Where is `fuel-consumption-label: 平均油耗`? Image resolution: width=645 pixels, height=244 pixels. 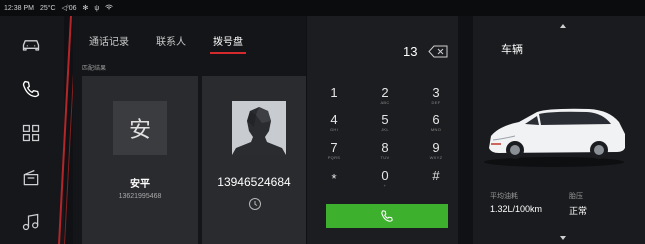 fuel-consumption-label: 平均油耗 is located at coordinates (504, 196).